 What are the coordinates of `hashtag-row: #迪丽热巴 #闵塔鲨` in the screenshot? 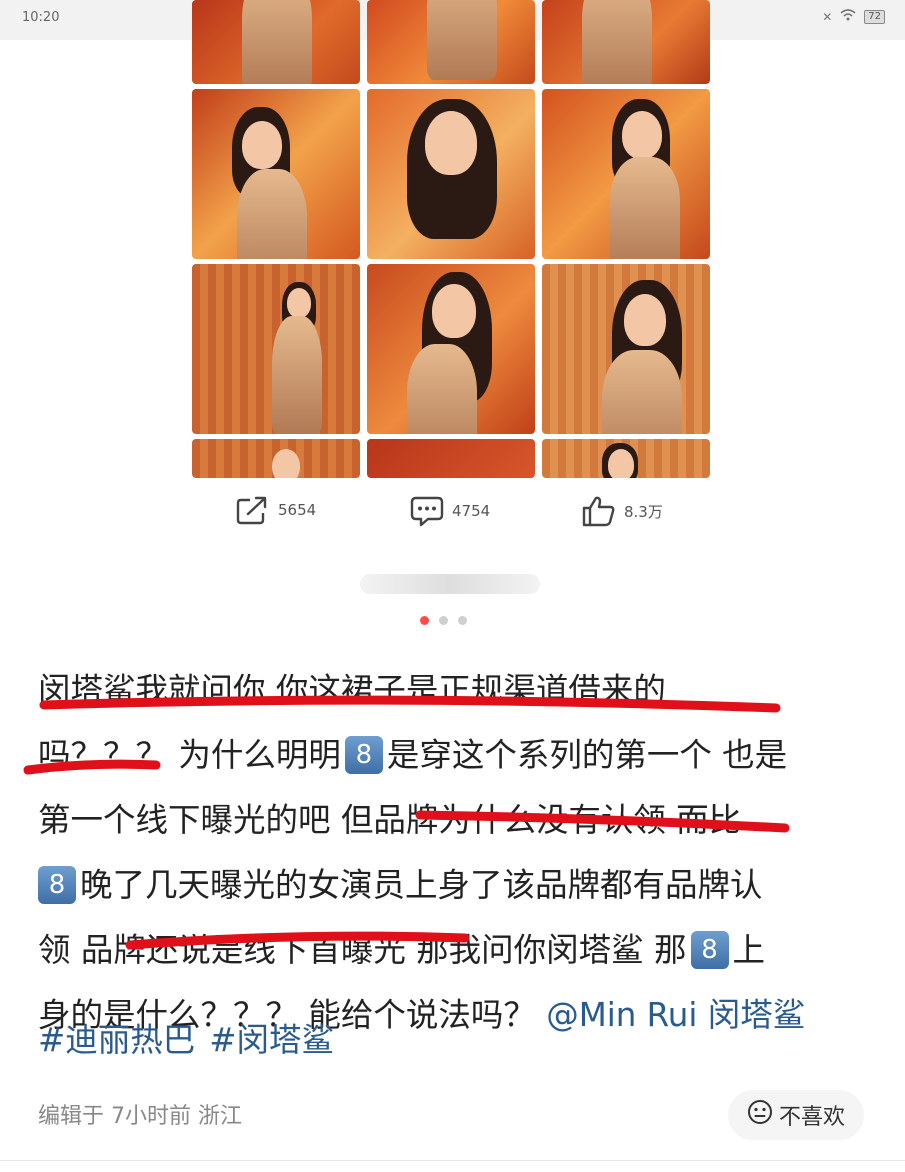 It's located at (186, 1040).